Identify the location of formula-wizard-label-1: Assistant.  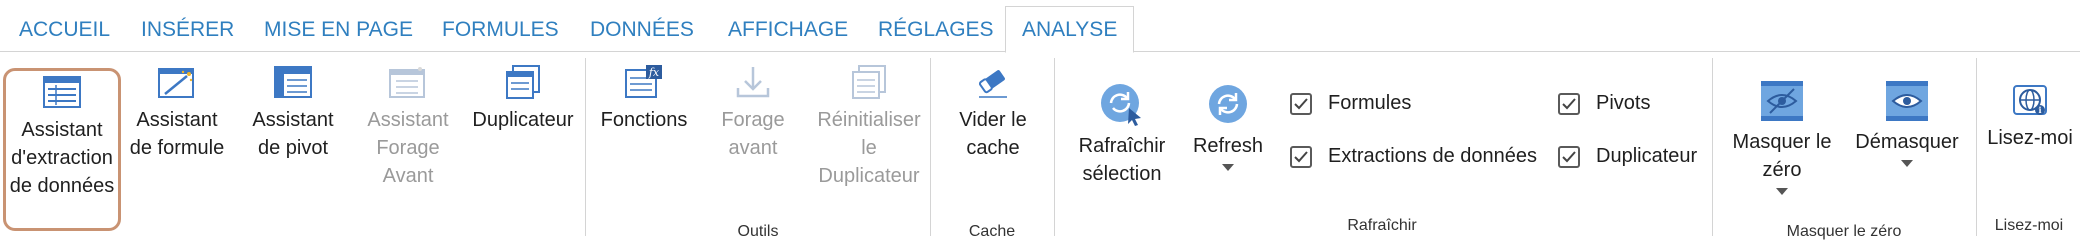
(177, 120).